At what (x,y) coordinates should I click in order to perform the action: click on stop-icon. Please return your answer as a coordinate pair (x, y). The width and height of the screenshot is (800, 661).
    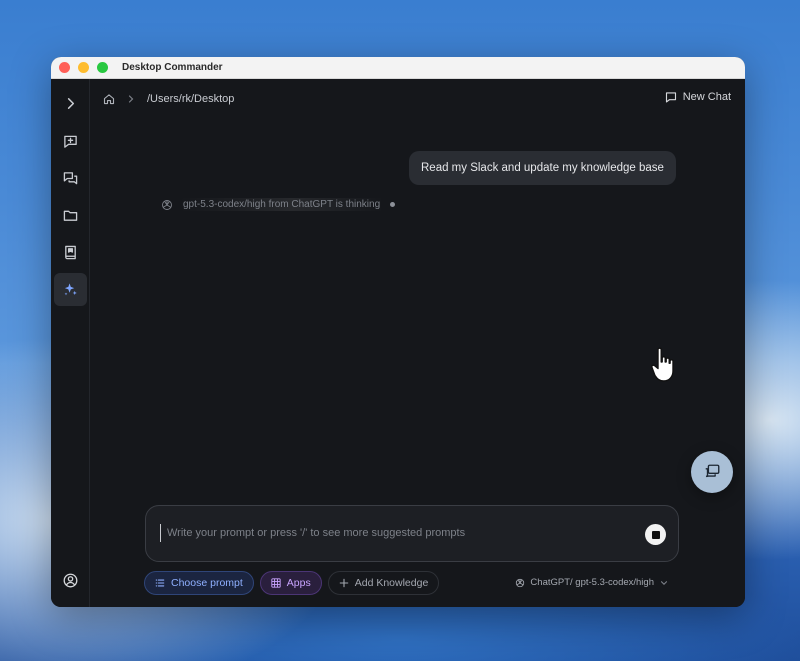
    Looking at the image, I should click on (655, 534).